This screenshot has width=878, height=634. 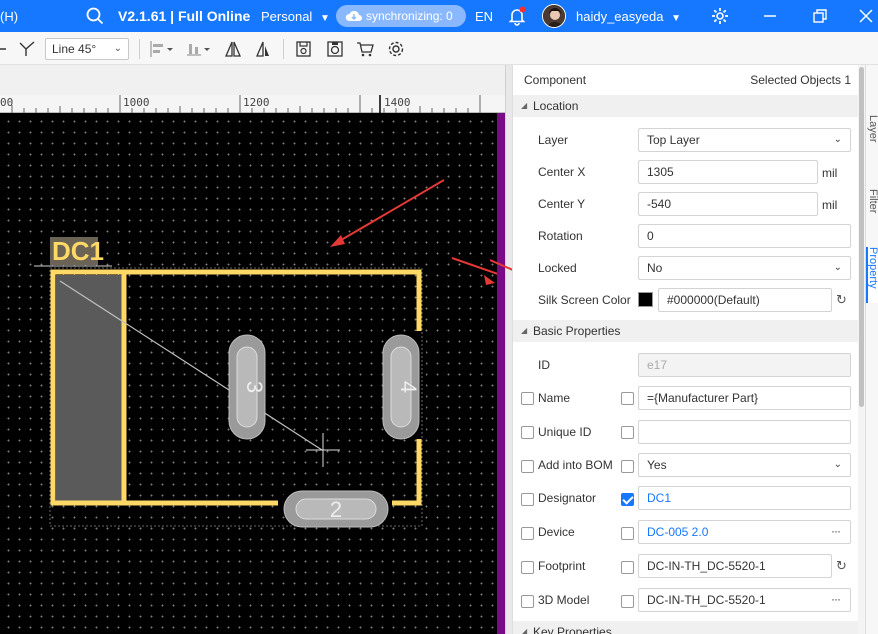 What do you see at coordinates (628, 16) in the screenshot?
I see `user-menu: haidy_easyeda ▼` at bounding box center [628, 16].